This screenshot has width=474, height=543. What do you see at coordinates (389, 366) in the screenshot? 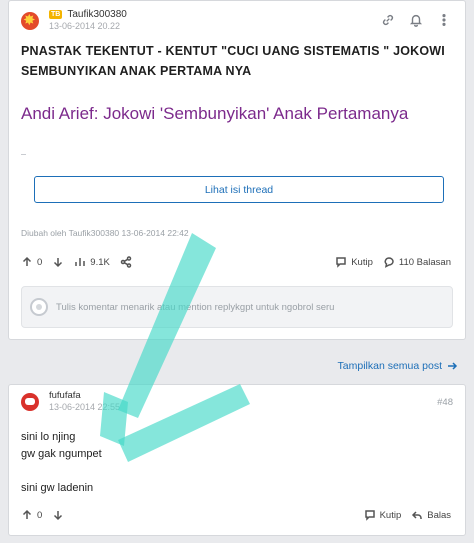
I see `show-all-posts-label: Tampilkan semua post` at bounding box center [389, 366].